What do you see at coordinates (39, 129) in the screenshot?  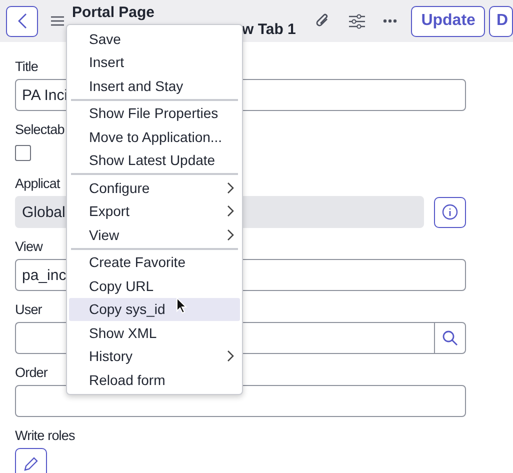 I see `field-label: Selectab` at bounding box center [39, 129].